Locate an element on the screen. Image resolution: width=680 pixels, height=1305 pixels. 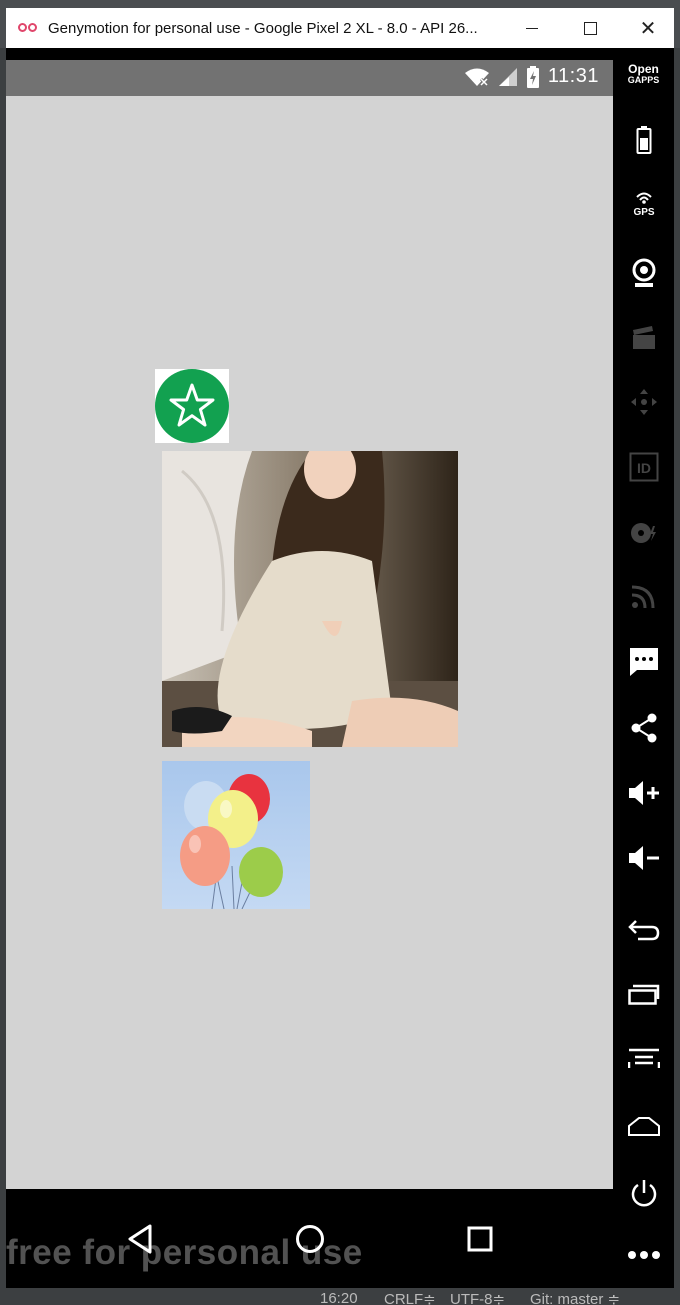
disk-io-icon is located at coordinates (643, 533).